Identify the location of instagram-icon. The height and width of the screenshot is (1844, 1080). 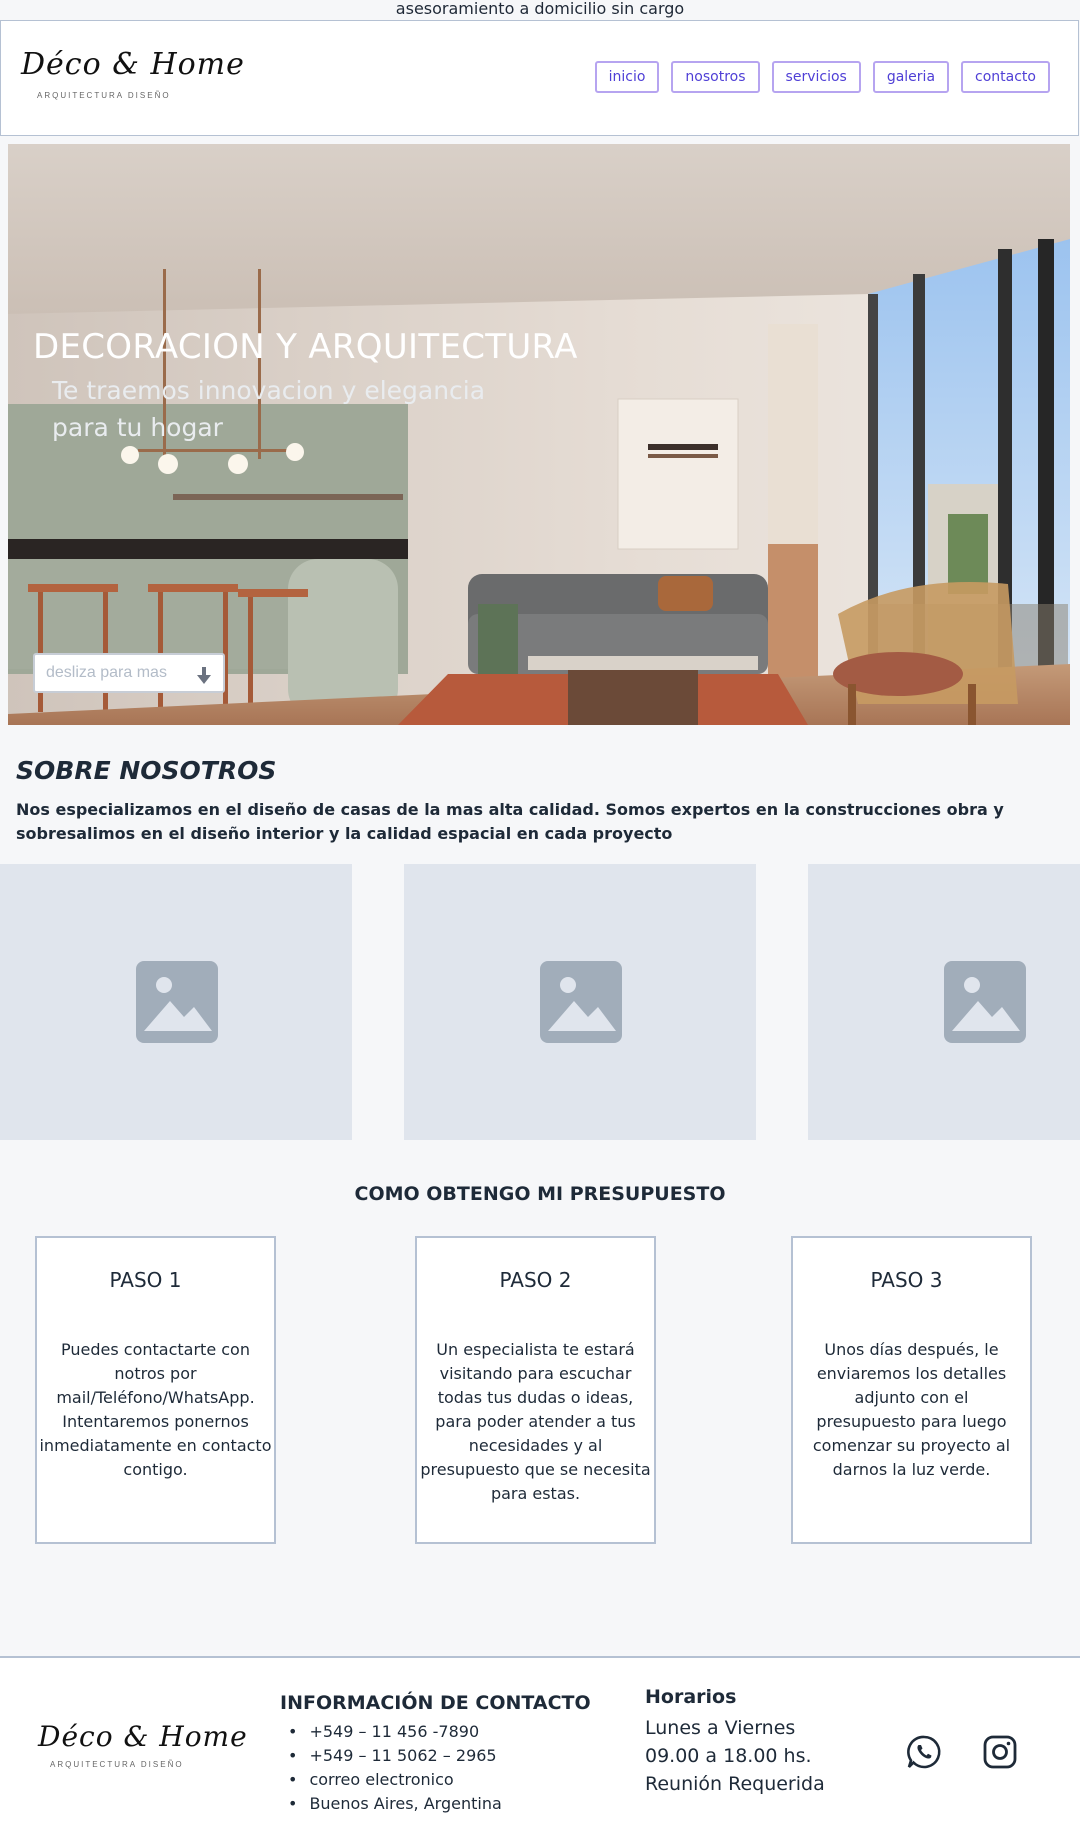
(1000, 1752).